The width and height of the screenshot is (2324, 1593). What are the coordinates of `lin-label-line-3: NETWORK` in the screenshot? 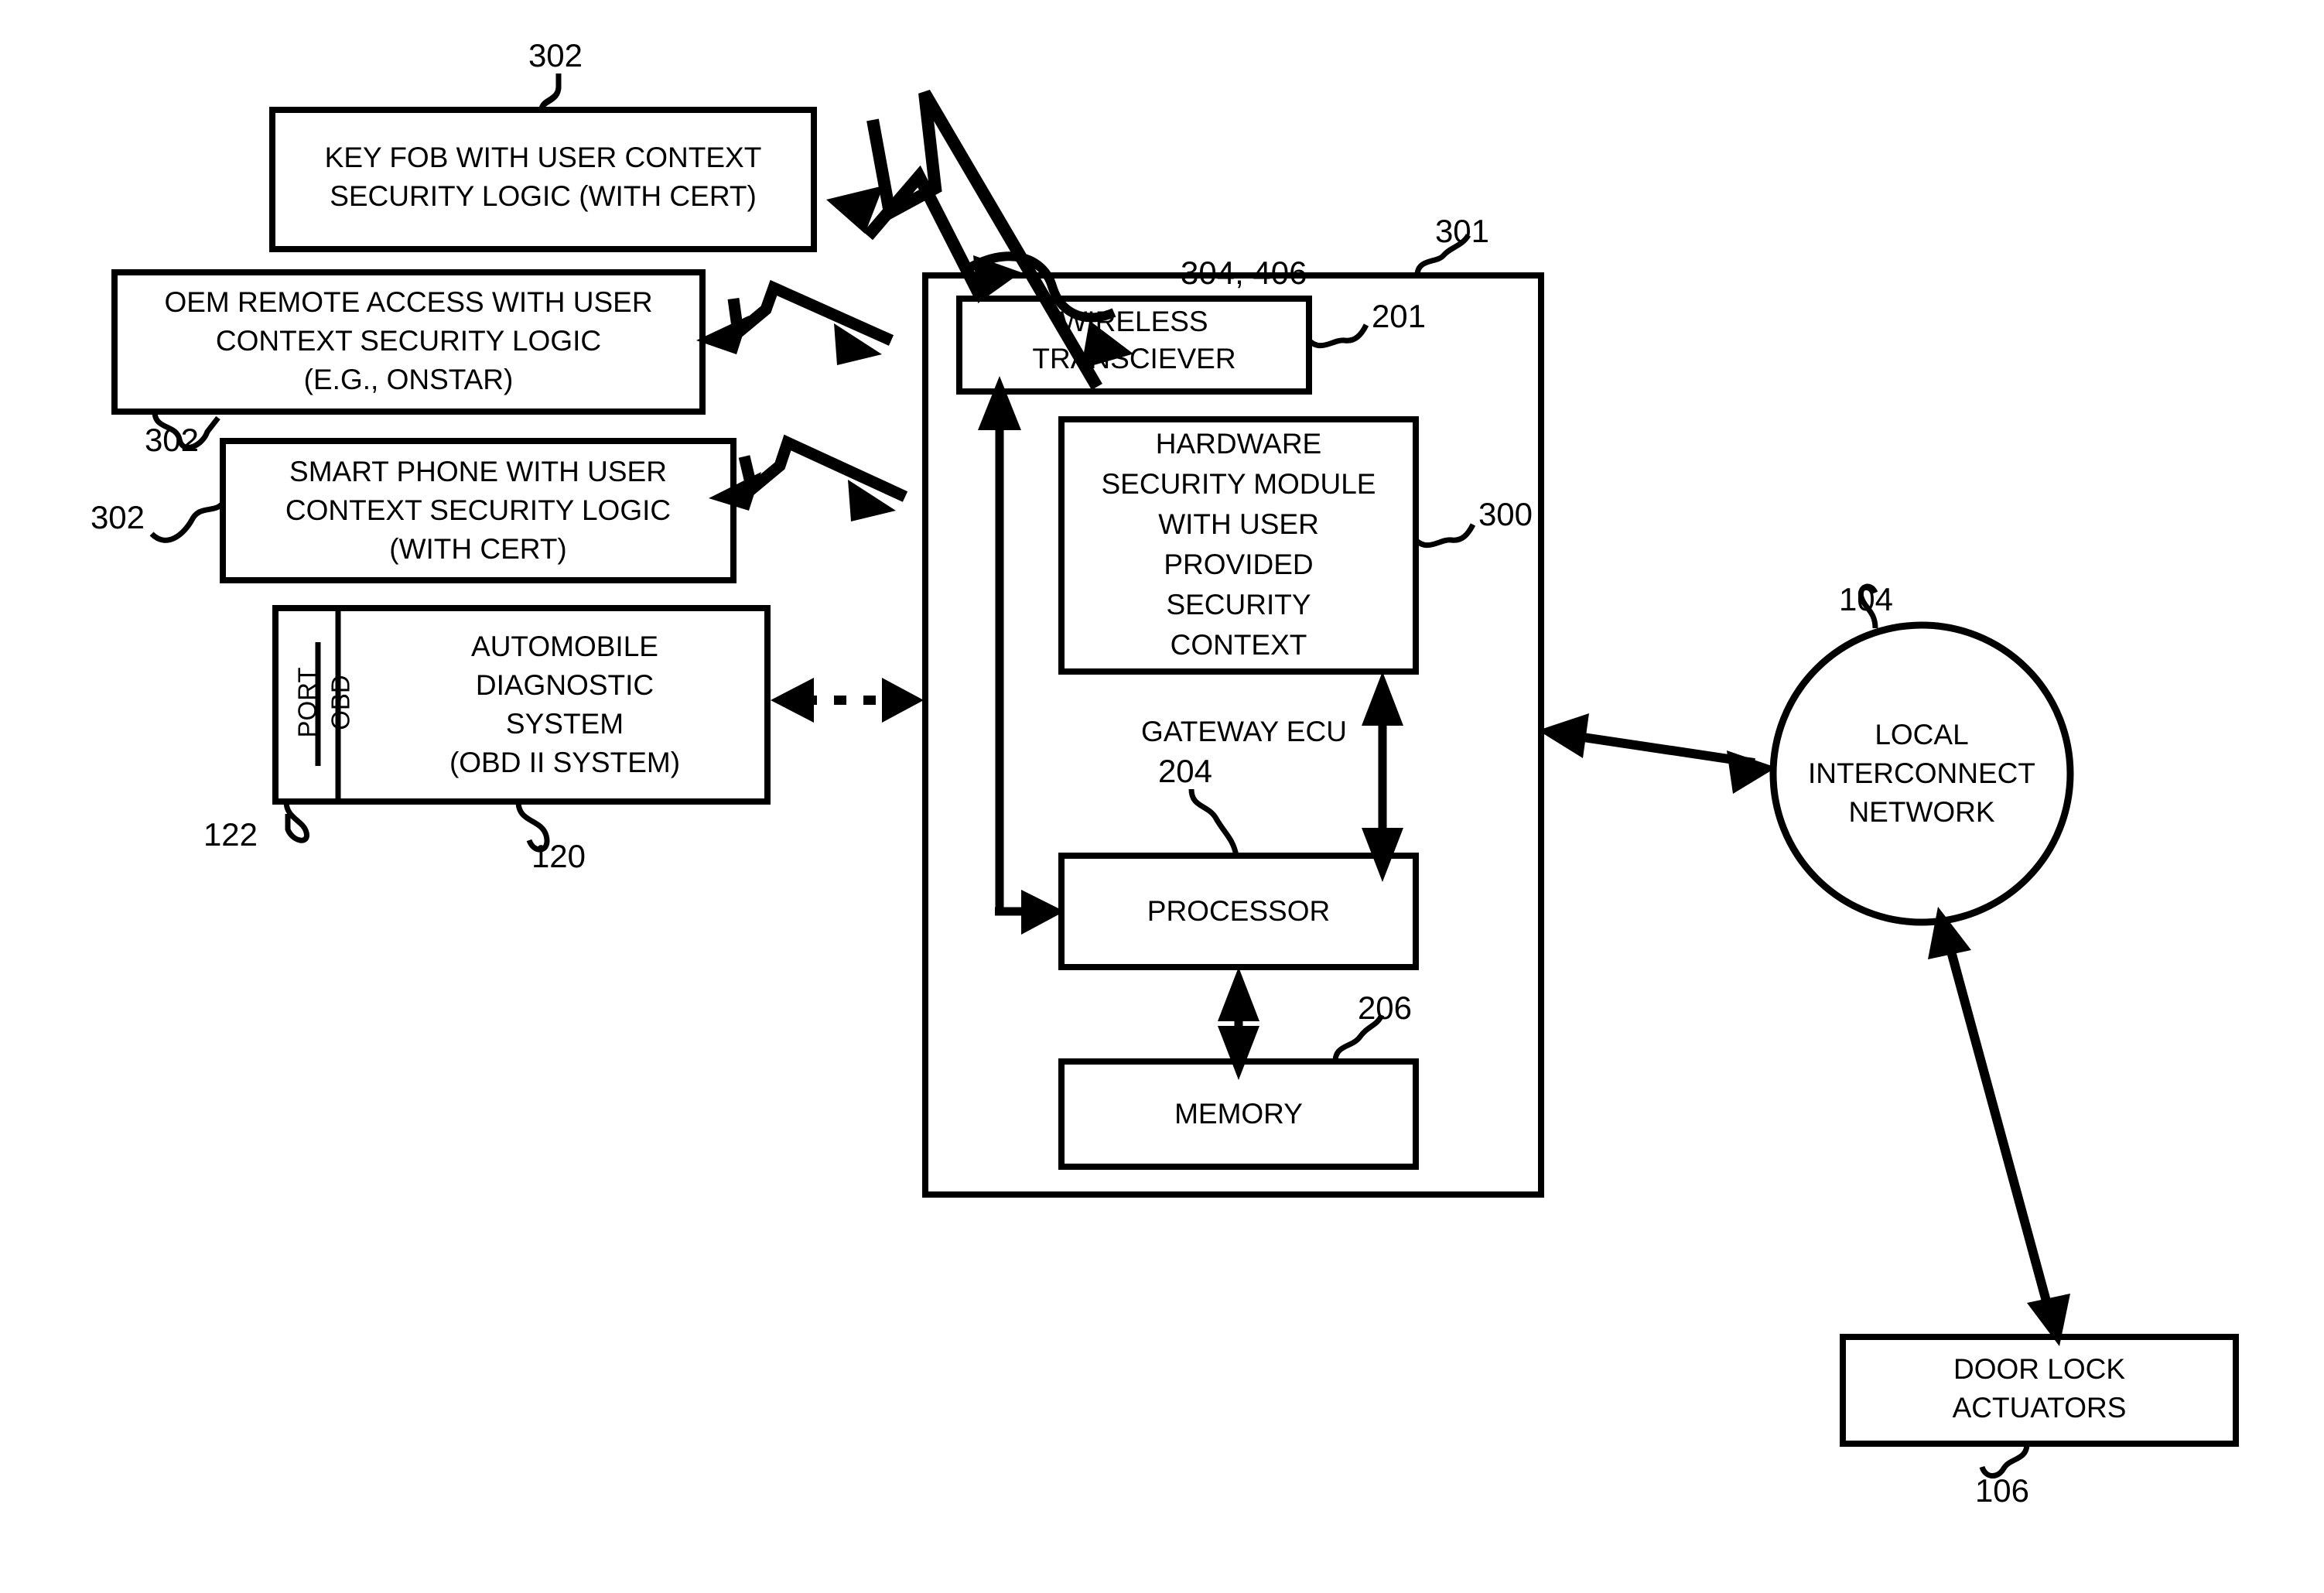 It's located at (1921, 812).